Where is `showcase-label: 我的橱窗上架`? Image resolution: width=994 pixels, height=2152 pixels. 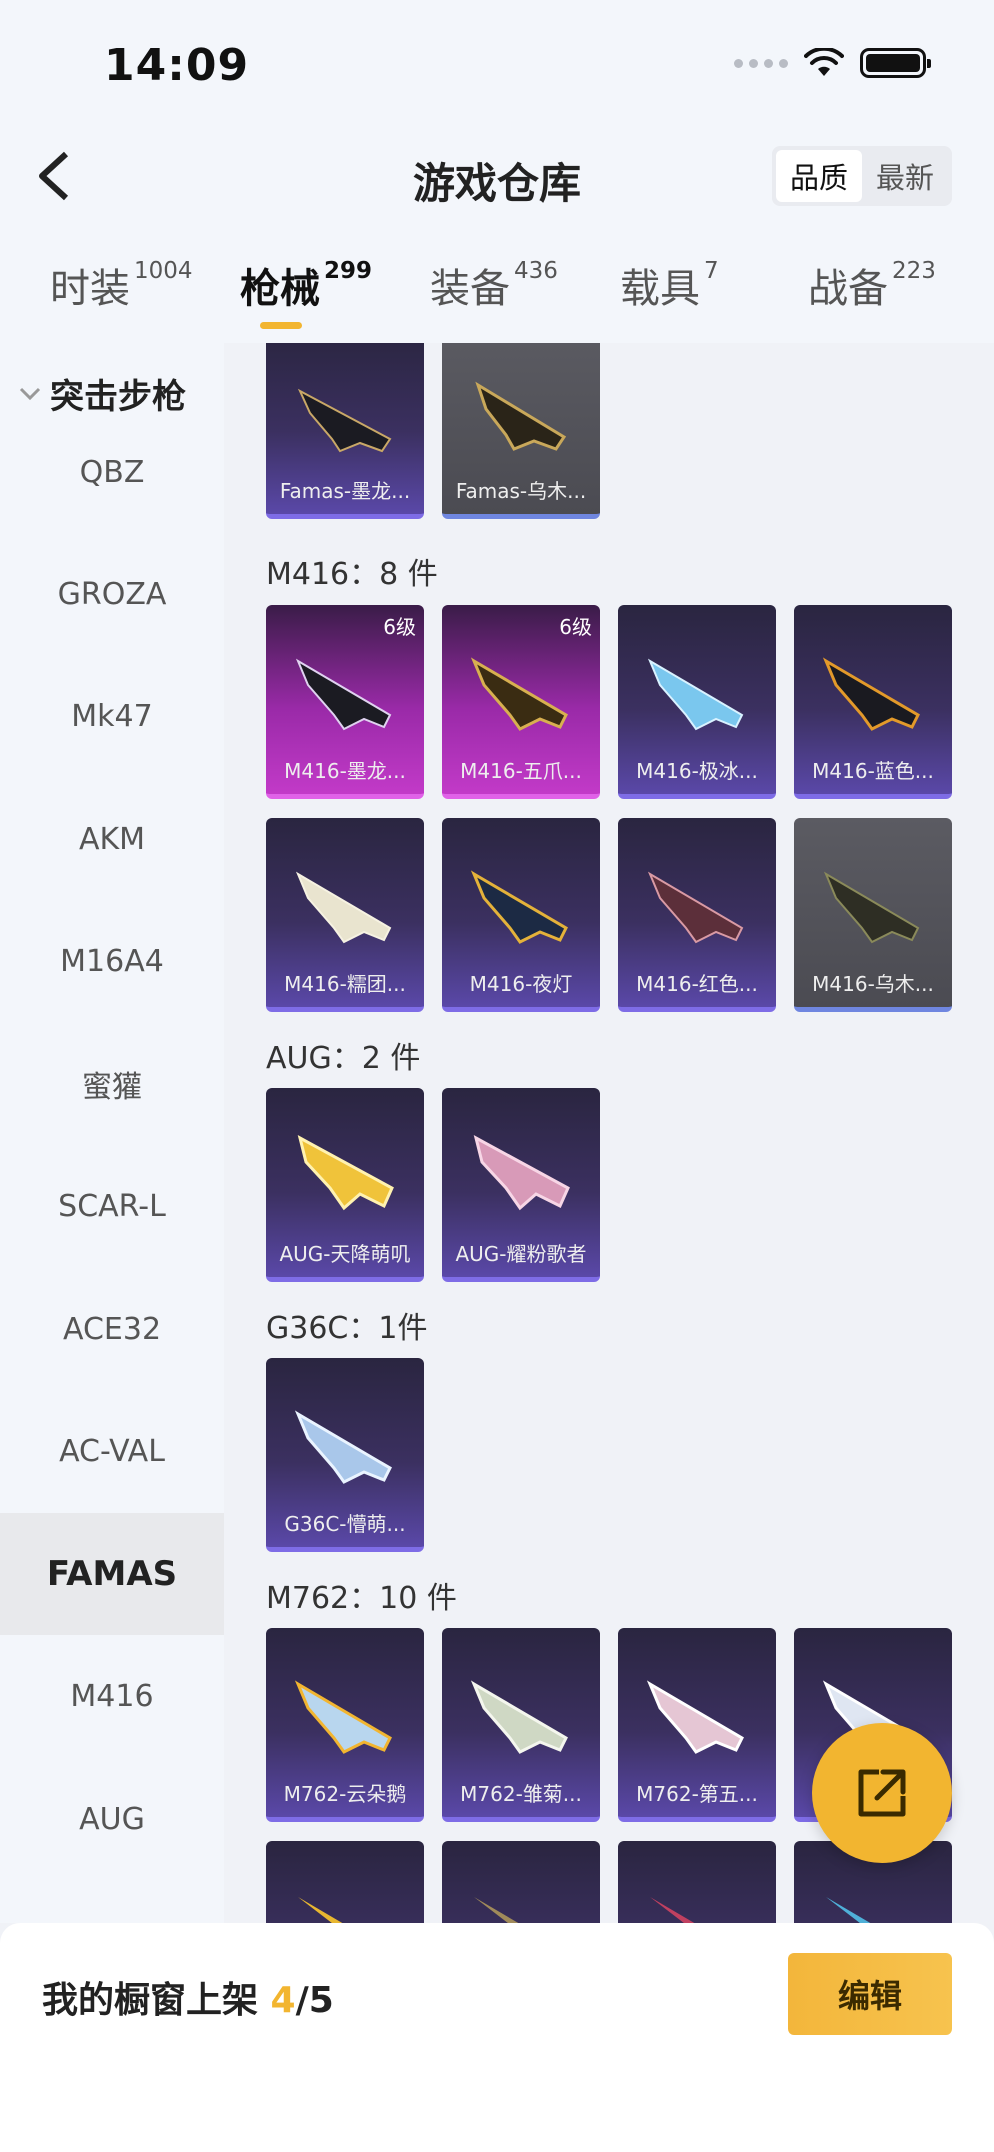
showcase-label: 我的橱窗上架 is located at coordinates (156, 2000).